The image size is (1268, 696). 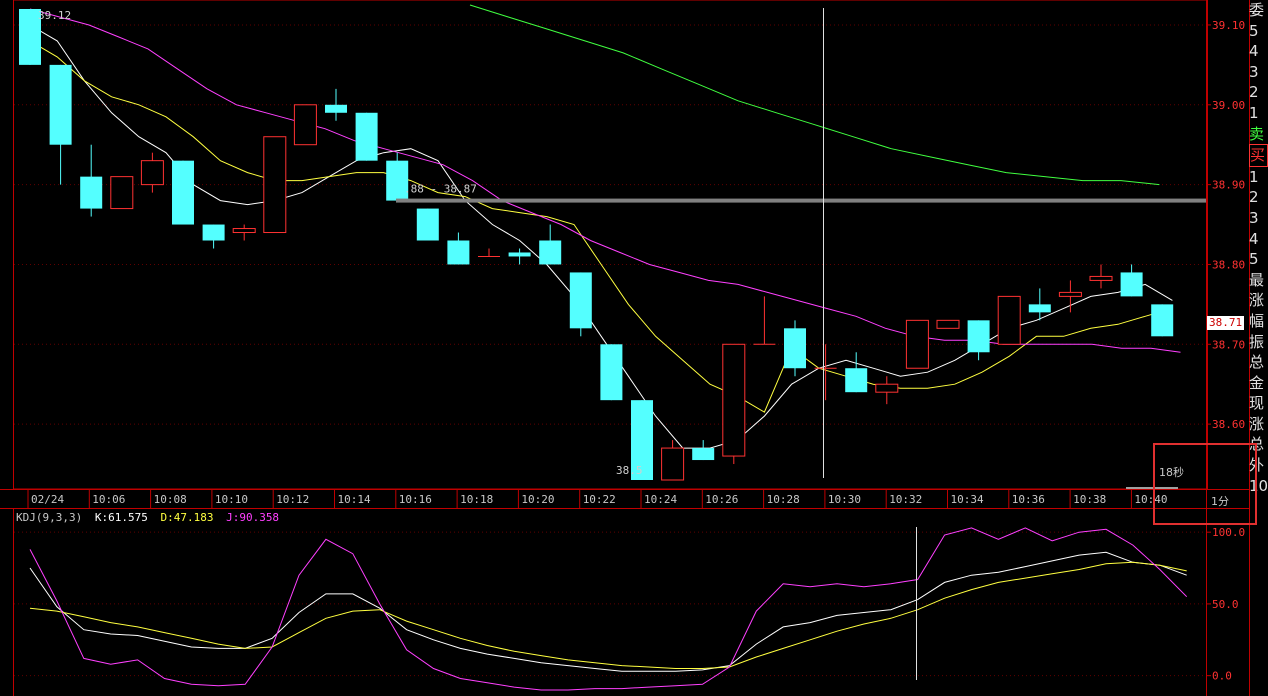 What do you see at coordinates (49, 517) in the screenshot?
I see `kdj-name: KDJ(9,3,3)` at bounding box center [49, 517].